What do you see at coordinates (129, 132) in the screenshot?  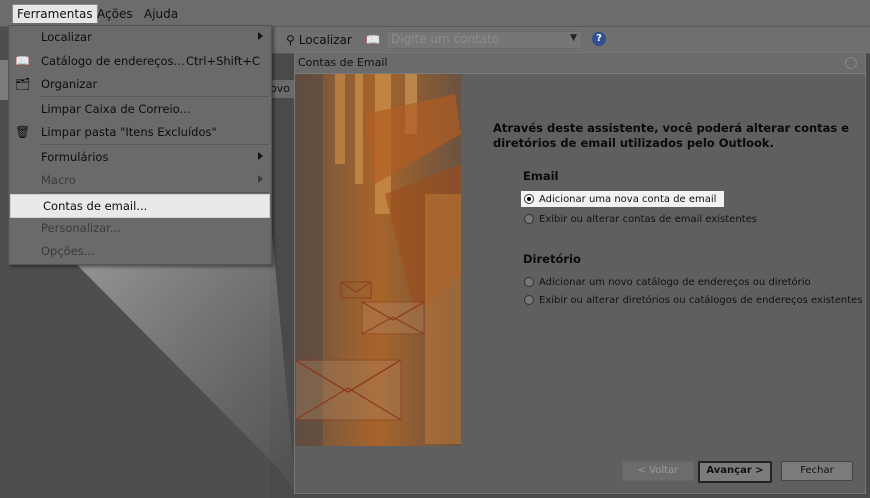 I see `menu-item-label: Limpar pasta "Itens Excluídos"` at bounding box center [129, 132].